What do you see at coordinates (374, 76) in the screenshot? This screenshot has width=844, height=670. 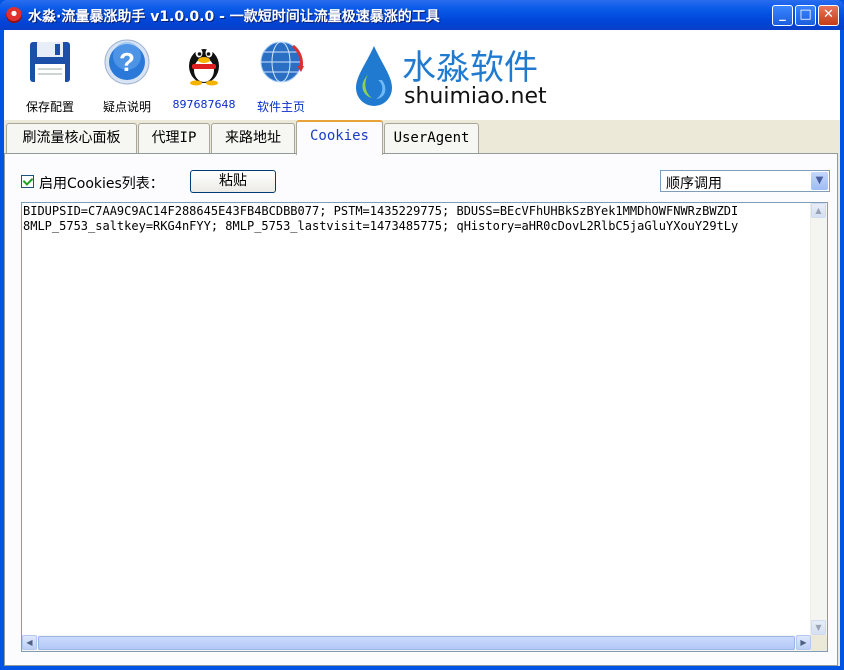 I see `water-drop-icon` at bounding box center [374, 76].